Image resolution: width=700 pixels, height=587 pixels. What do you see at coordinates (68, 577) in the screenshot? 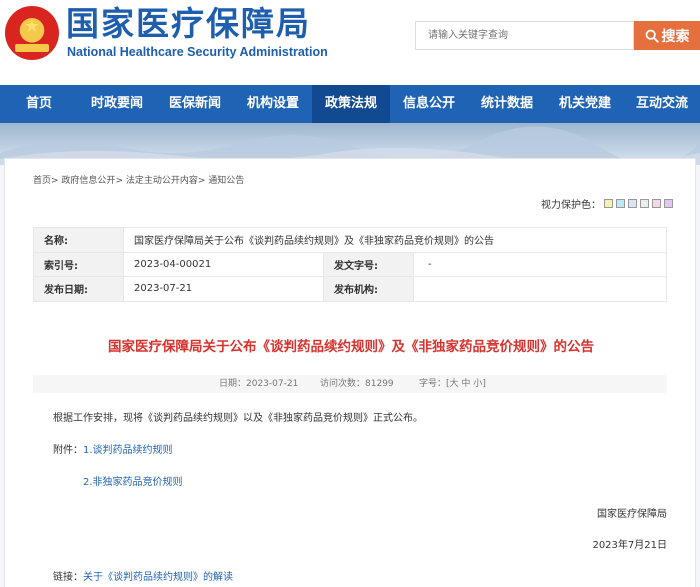
I see `related-label: 链接：` at bounding box center [68, 577].